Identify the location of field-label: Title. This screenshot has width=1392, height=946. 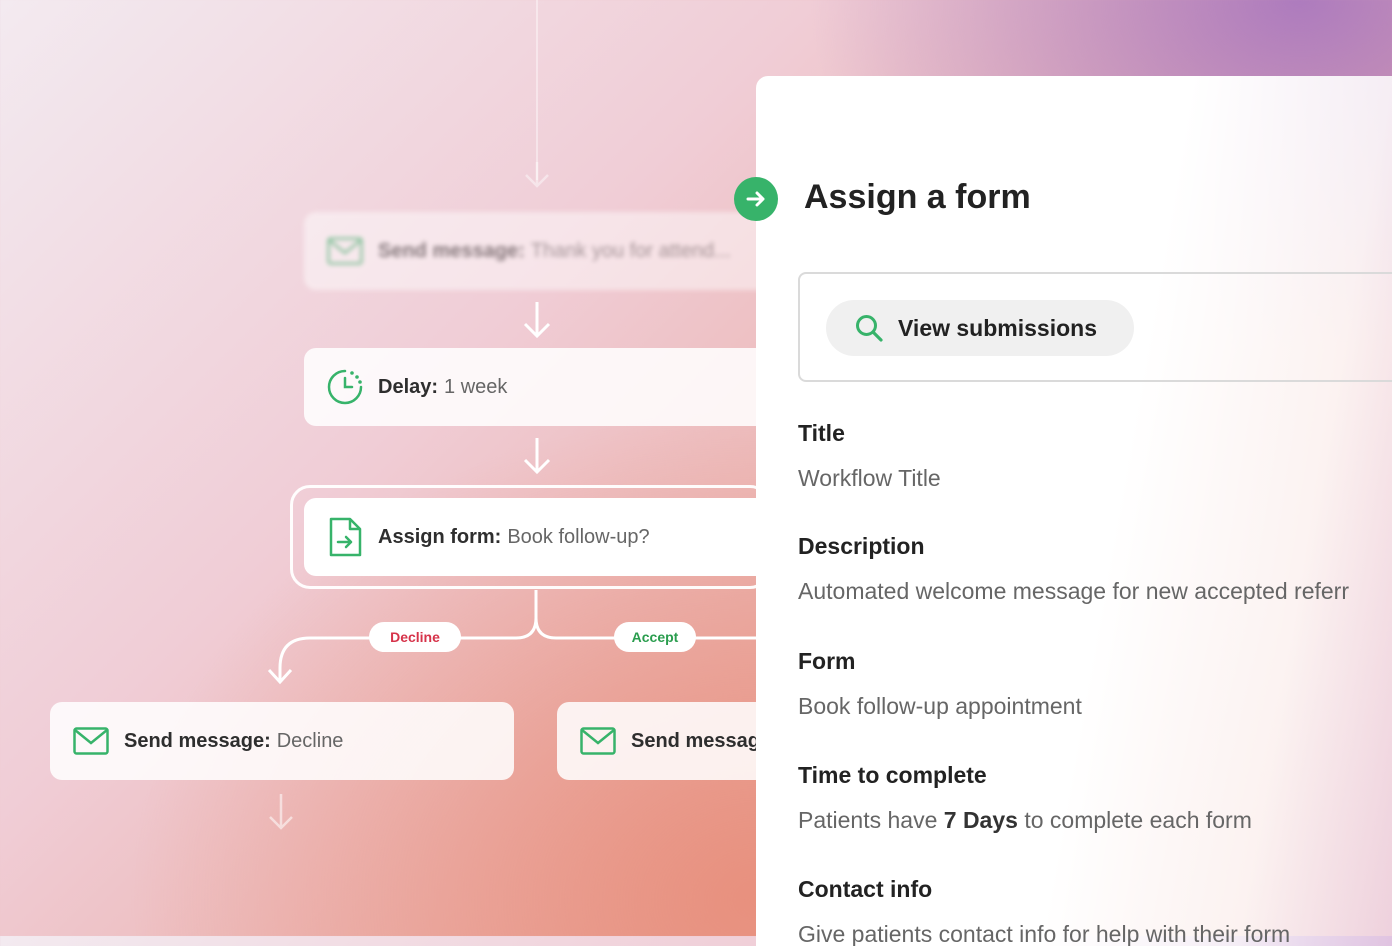
(821, 433).